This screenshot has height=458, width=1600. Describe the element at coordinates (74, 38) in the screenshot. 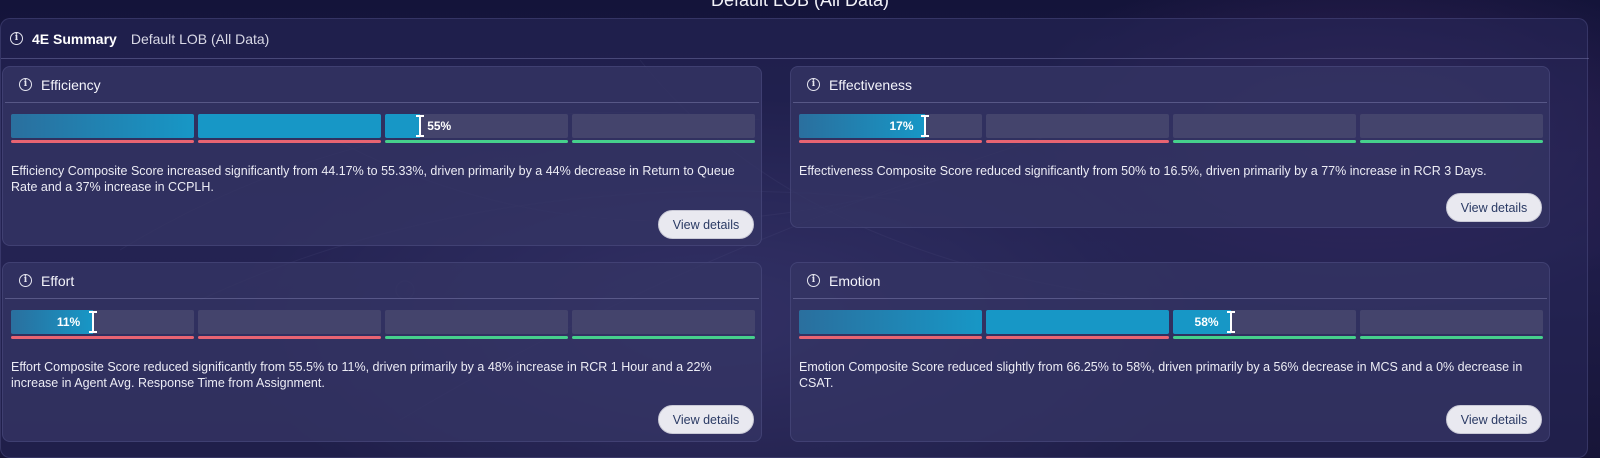

I see `summary-title: 4E Summary` at that location.